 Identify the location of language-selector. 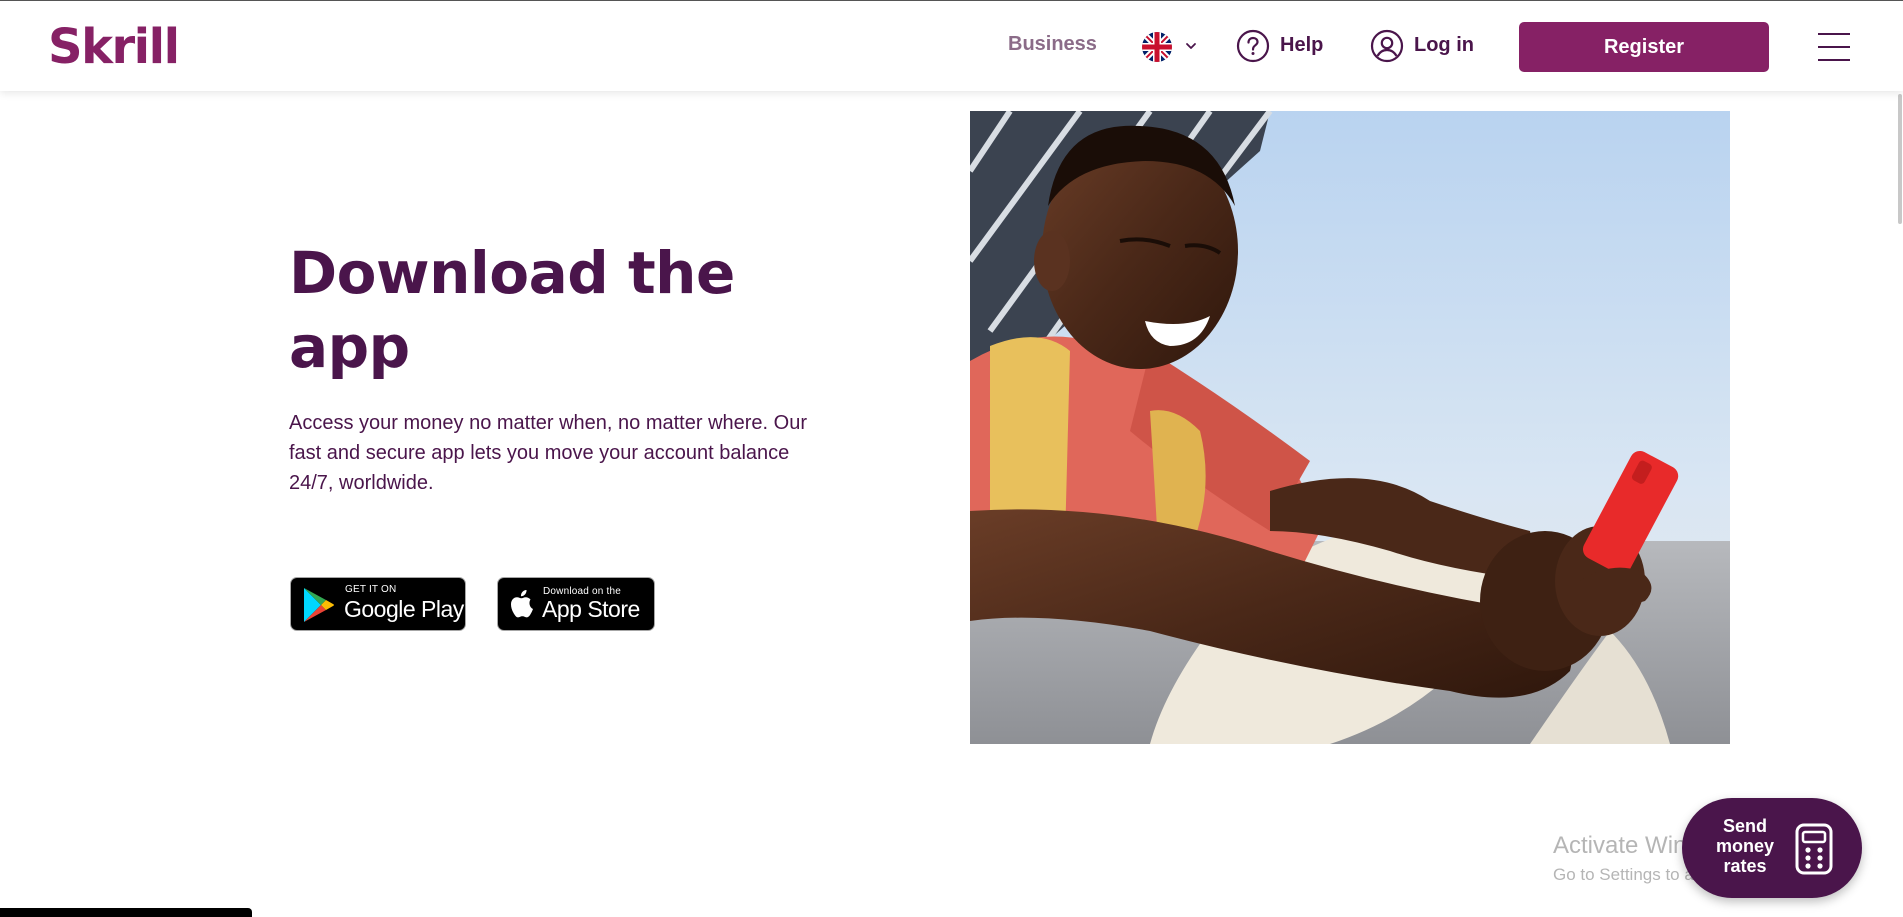
(1172, 47).